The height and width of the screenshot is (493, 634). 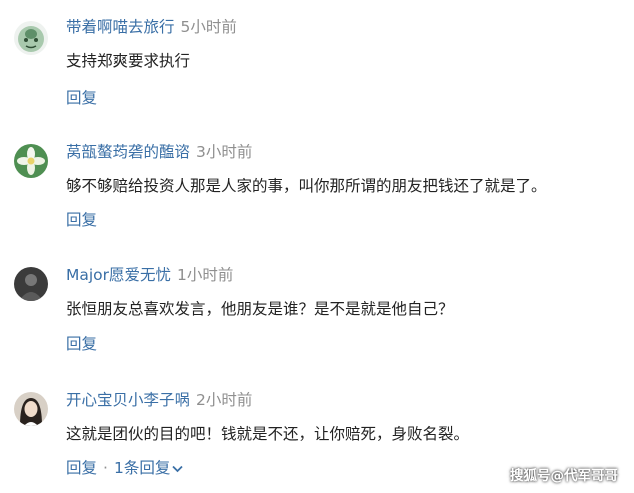 What do you see at coordinates (260, 309) in the screenshot?
I see `comment-text: 张恒朋友总喜欢发言，他朋友是谁？是不是就是他自己？` at bounding box center [260, 309].